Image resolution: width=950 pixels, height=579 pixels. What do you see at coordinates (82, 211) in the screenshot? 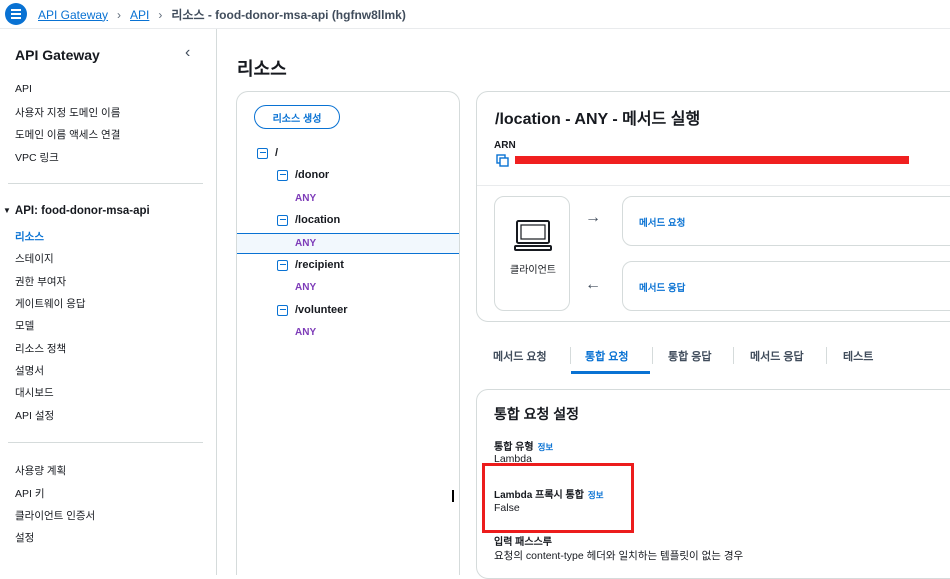
I see `sidebar-section-label: API: food-donor-msa-api` at bounding box center [82, 211].